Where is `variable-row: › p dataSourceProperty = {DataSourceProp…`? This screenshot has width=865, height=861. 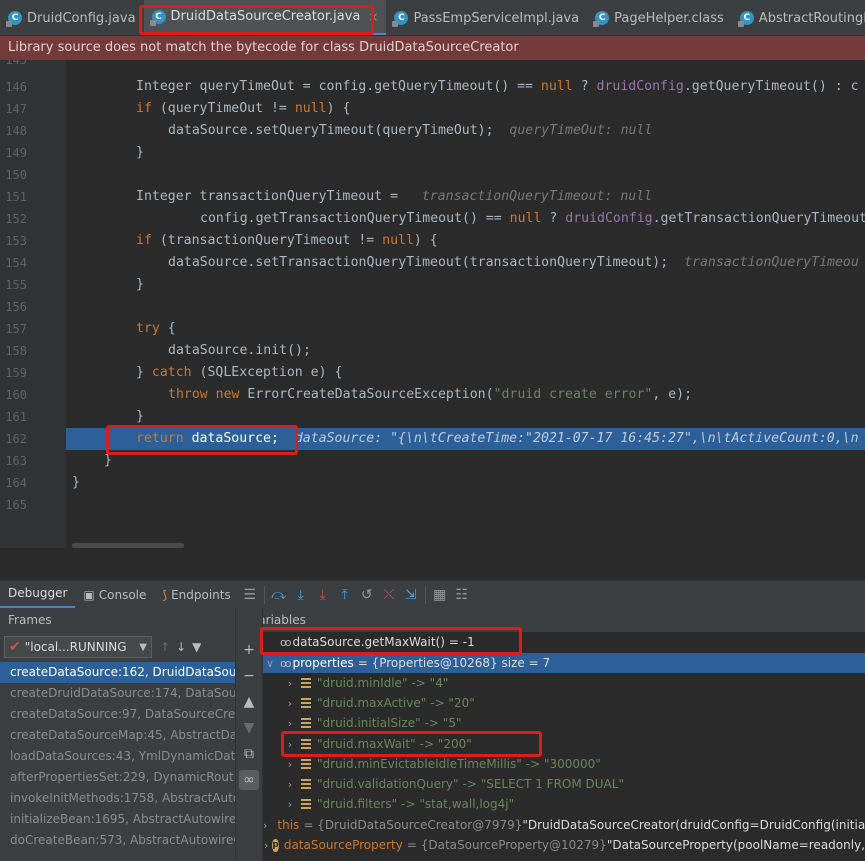
variable-row: › p dataSourceProperty = {DataSourceProp… is located at coordinates (564, 845).